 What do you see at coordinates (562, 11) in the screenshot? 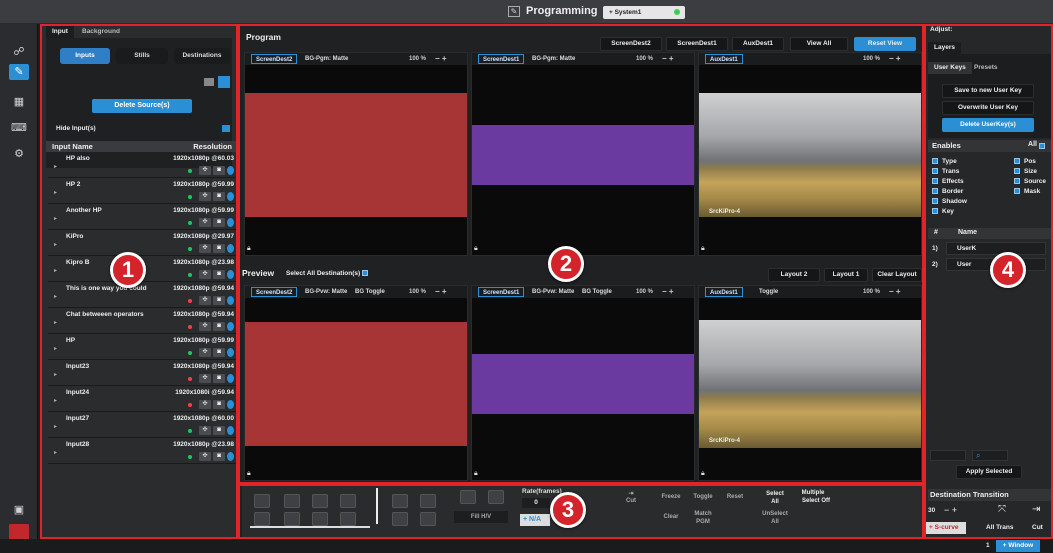
I see `page-title: Programming` at bounding box center [562, 11].